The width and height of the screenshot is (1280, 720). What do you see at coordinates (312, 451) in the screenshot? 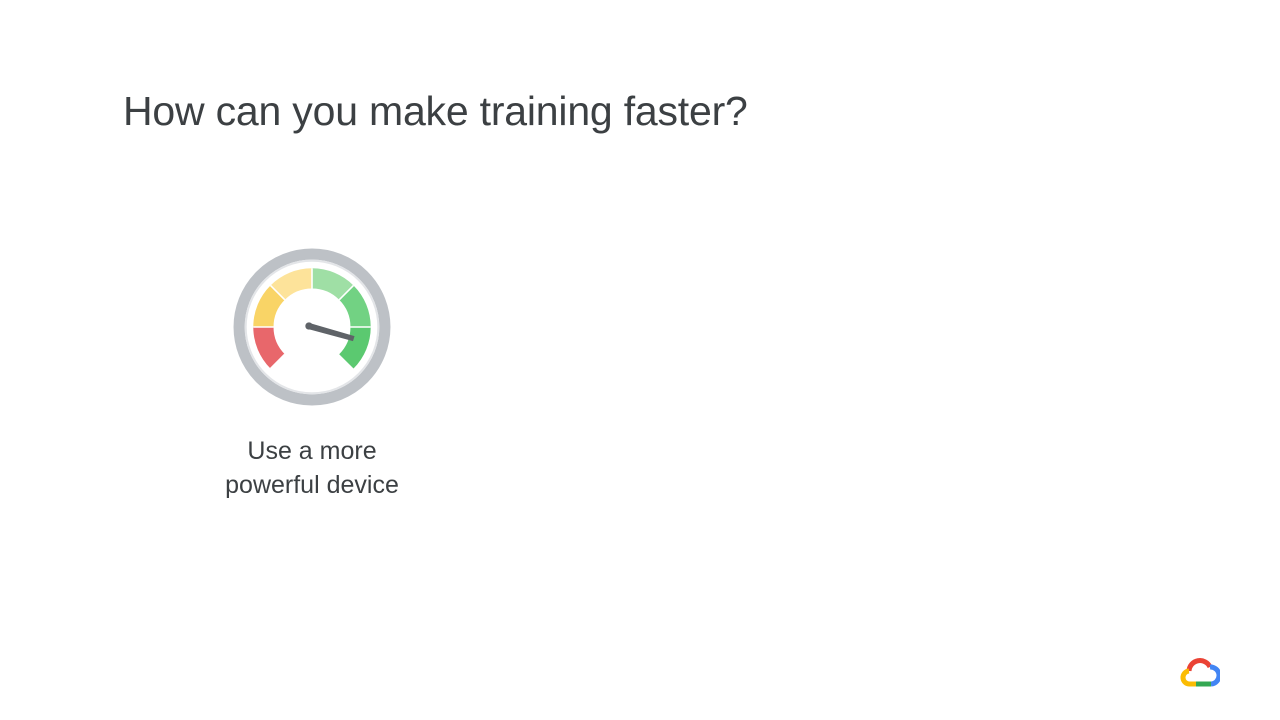
I see `idea-caption-line-1: Use a more` at bounding box center [312, 451].